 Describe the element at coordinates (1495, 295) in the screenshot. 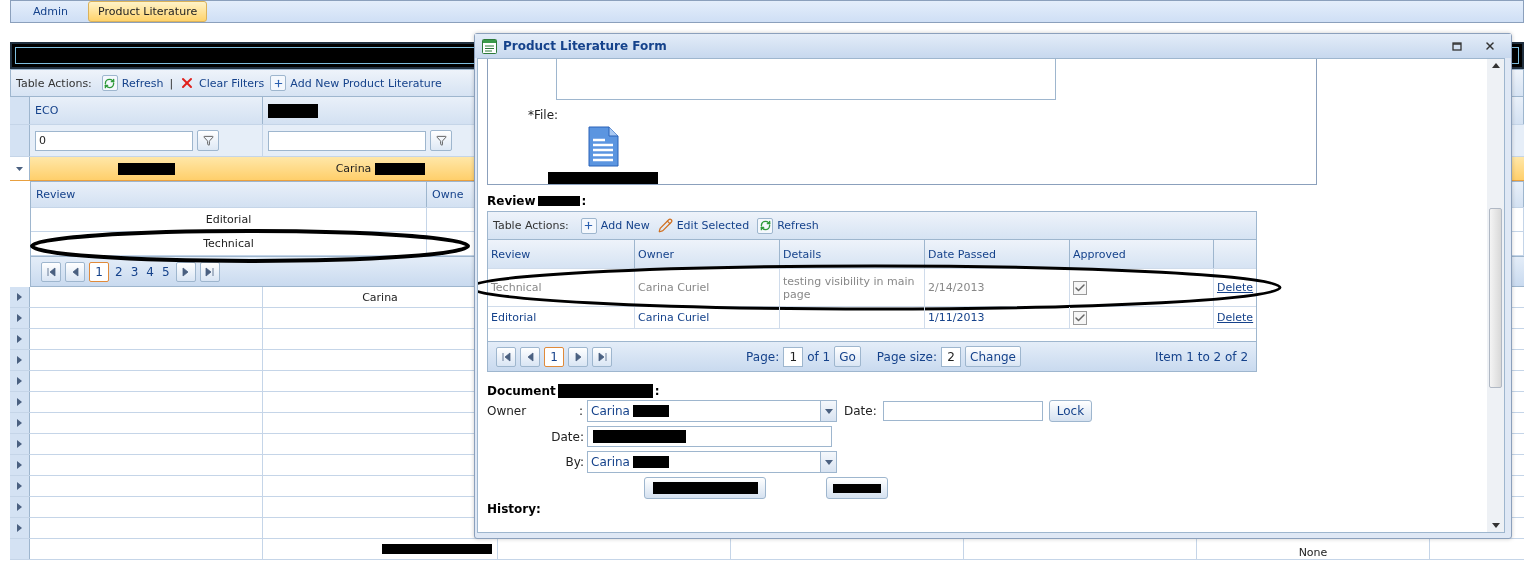

I see `scrollbar` at that location.